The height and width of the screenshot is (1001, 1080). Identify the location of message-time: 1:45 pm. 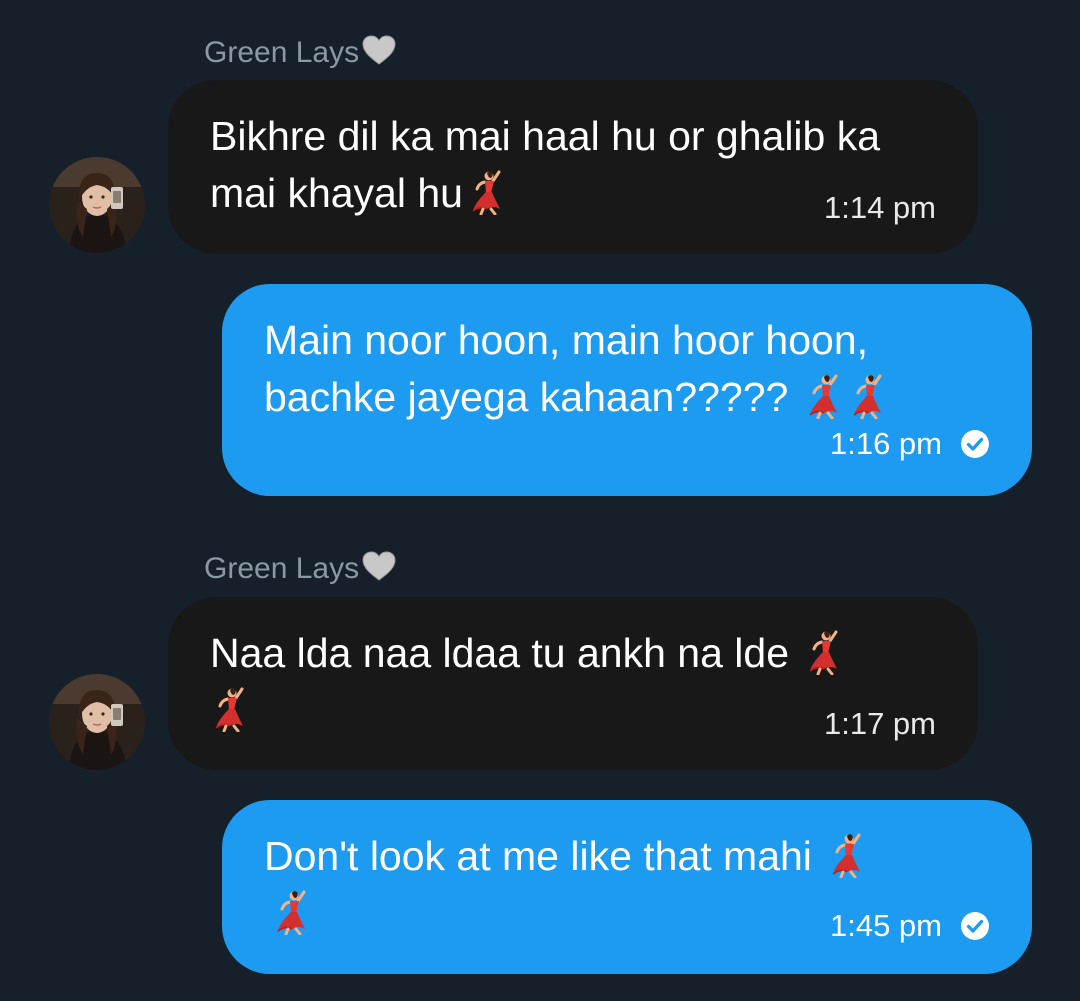
(885, 925).